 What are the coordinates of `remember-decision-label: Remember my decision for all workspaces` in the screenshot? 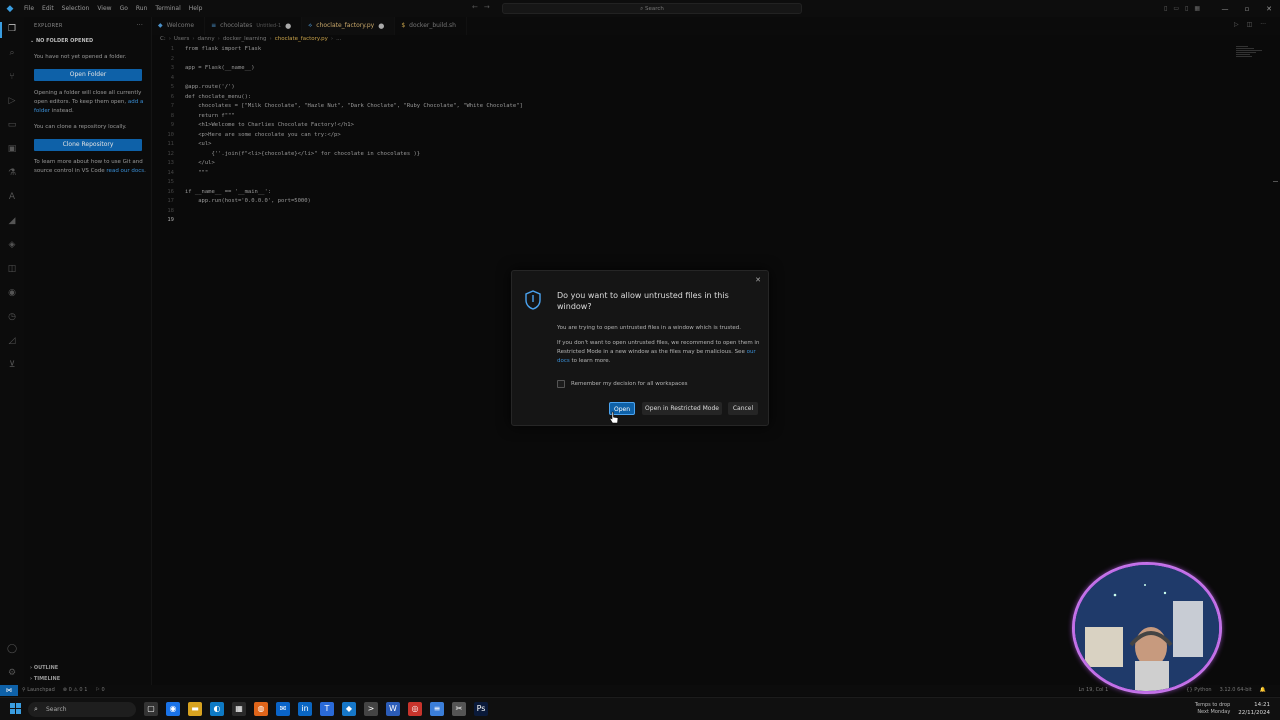 It's located at (629, 384).